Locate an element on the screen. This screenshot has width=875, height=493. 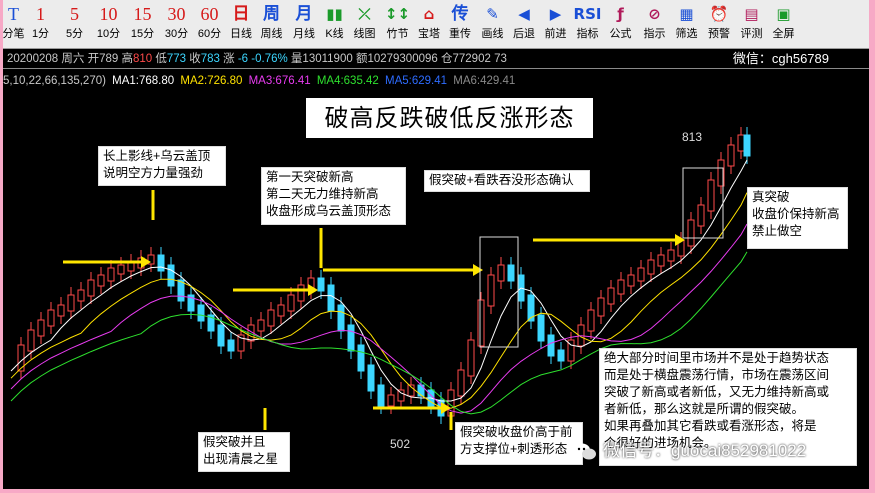
toolbar-button-12: ↕↕ 竹节 is located at coordinates (397, 24).